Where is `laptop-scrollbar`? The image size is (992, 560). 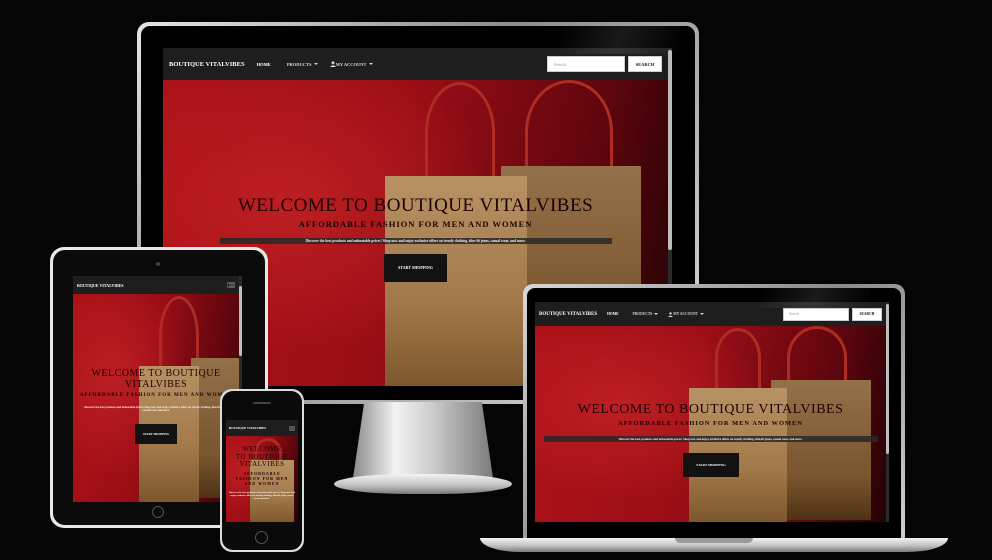 laptop-scrollbar is located at coordinates (887, 412).